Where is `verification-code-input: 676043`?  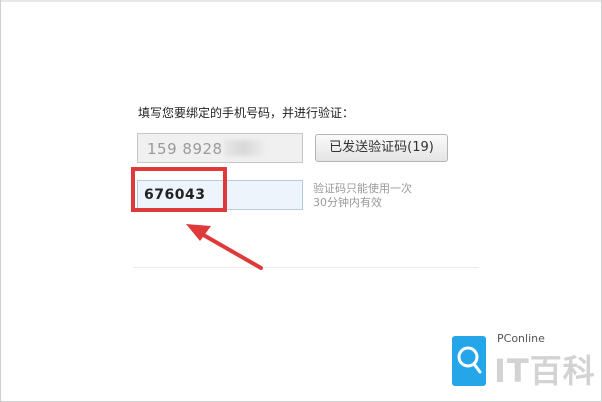 verification-code-input: 676043 is located at coordinates (220, 195).